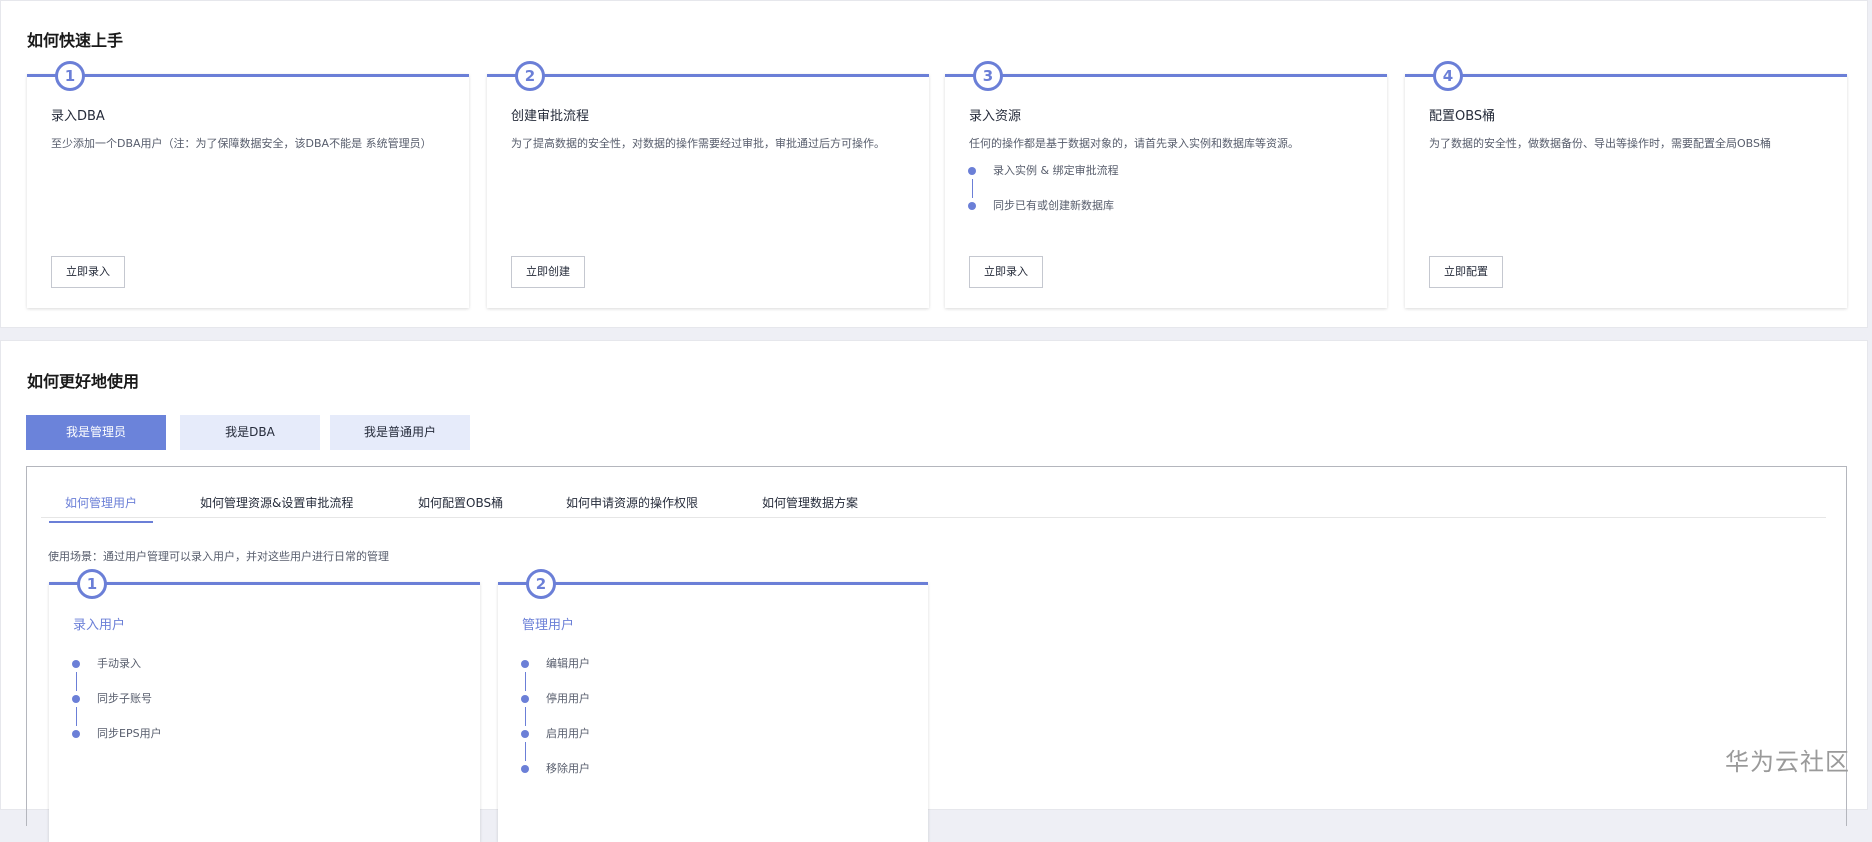  Describe the element at coordinates (810, 507) in the screenshot. I see `tab-manage-schema: 如何管理数据方案` at that location.